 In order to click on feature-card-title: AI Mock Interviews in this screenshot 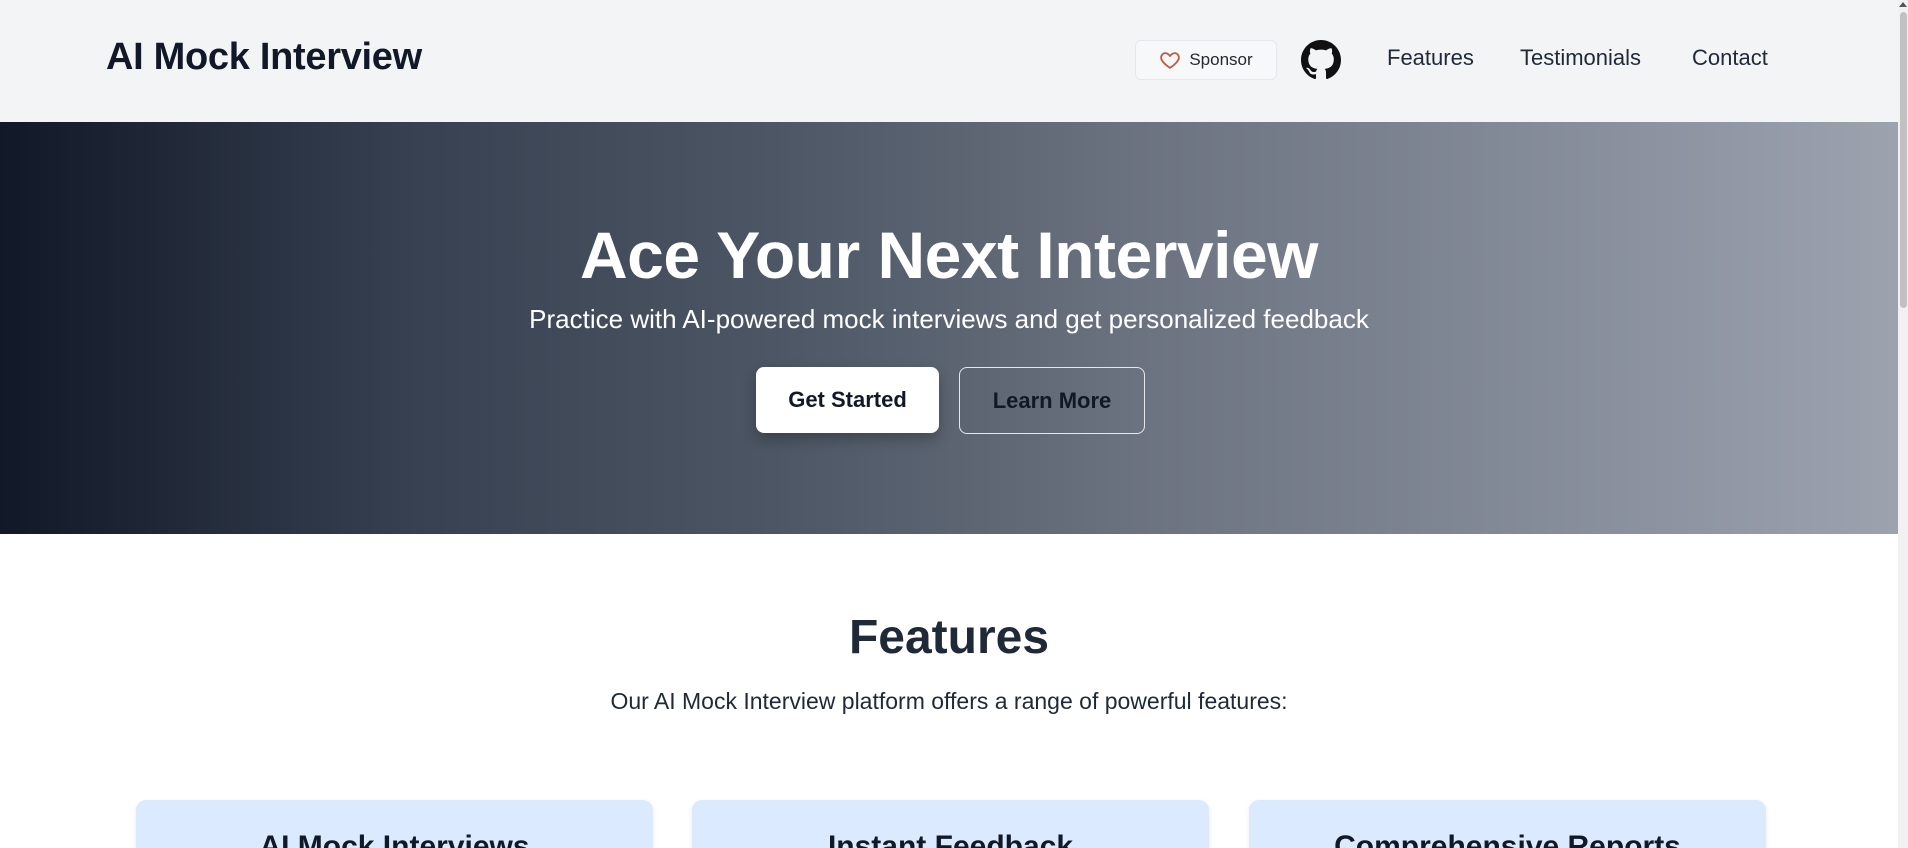, I will do `click(394, 839)`.